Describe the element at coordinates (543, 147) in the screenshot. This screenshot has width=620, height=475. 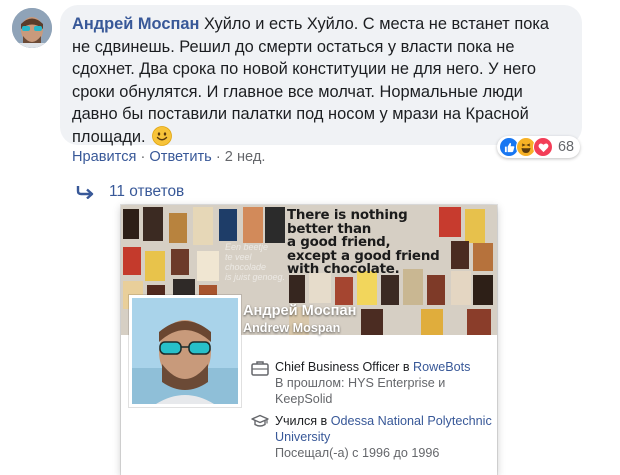
I see `love-icon` at that location.